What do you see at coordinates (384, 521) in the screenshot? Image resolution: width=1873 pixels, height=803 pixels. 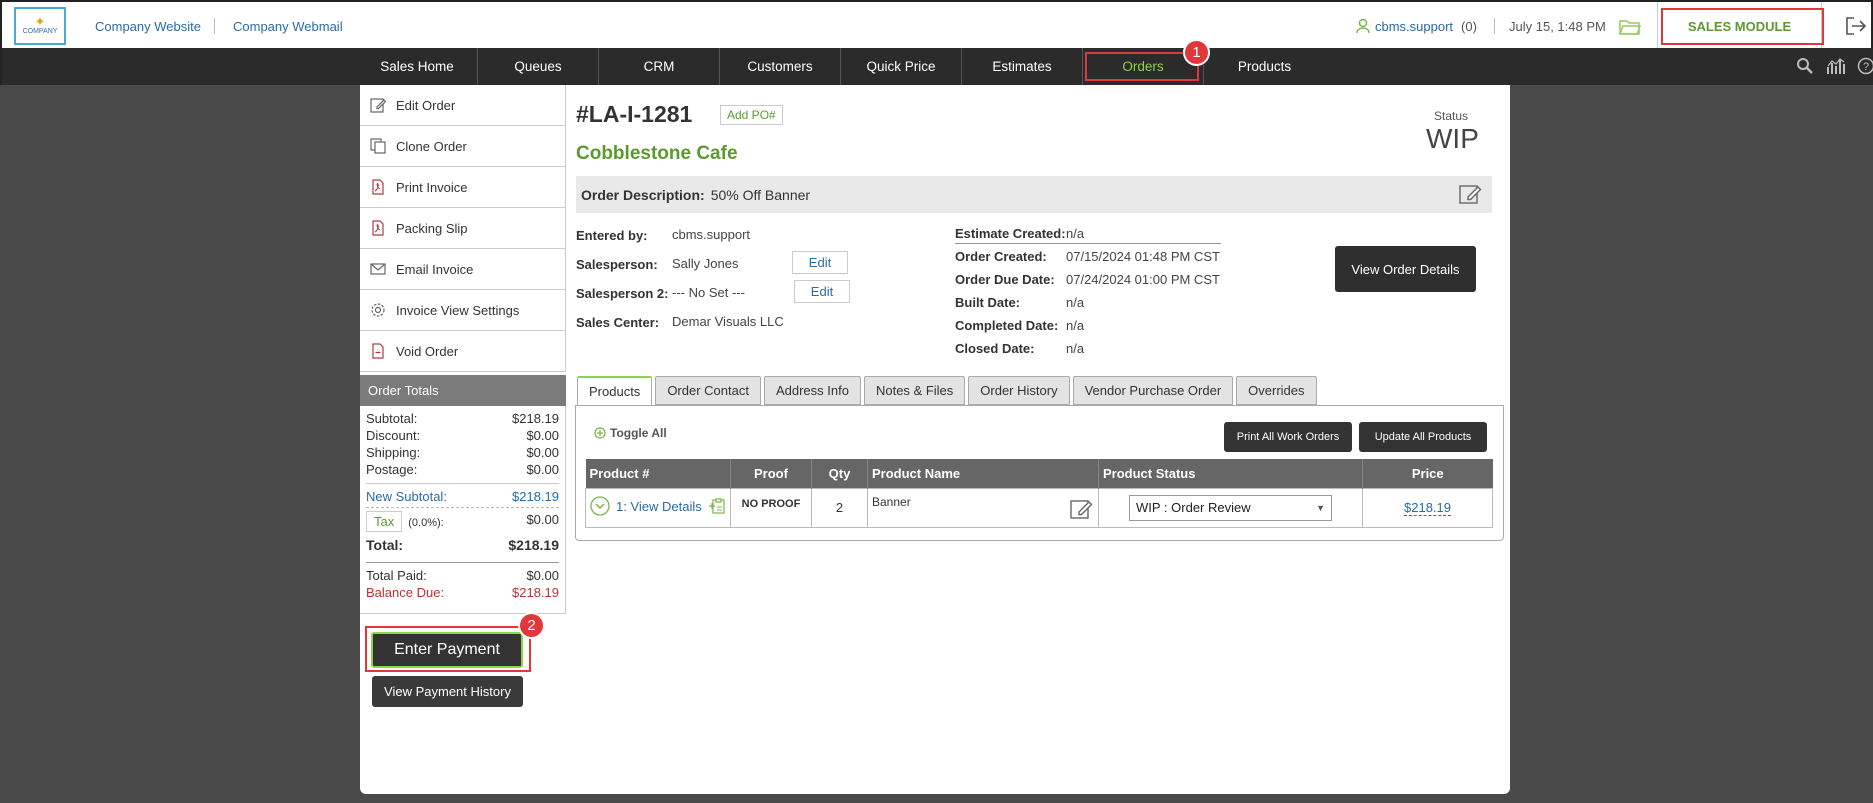 I see `tax-button: Tax` at bounding box center [384, 521].